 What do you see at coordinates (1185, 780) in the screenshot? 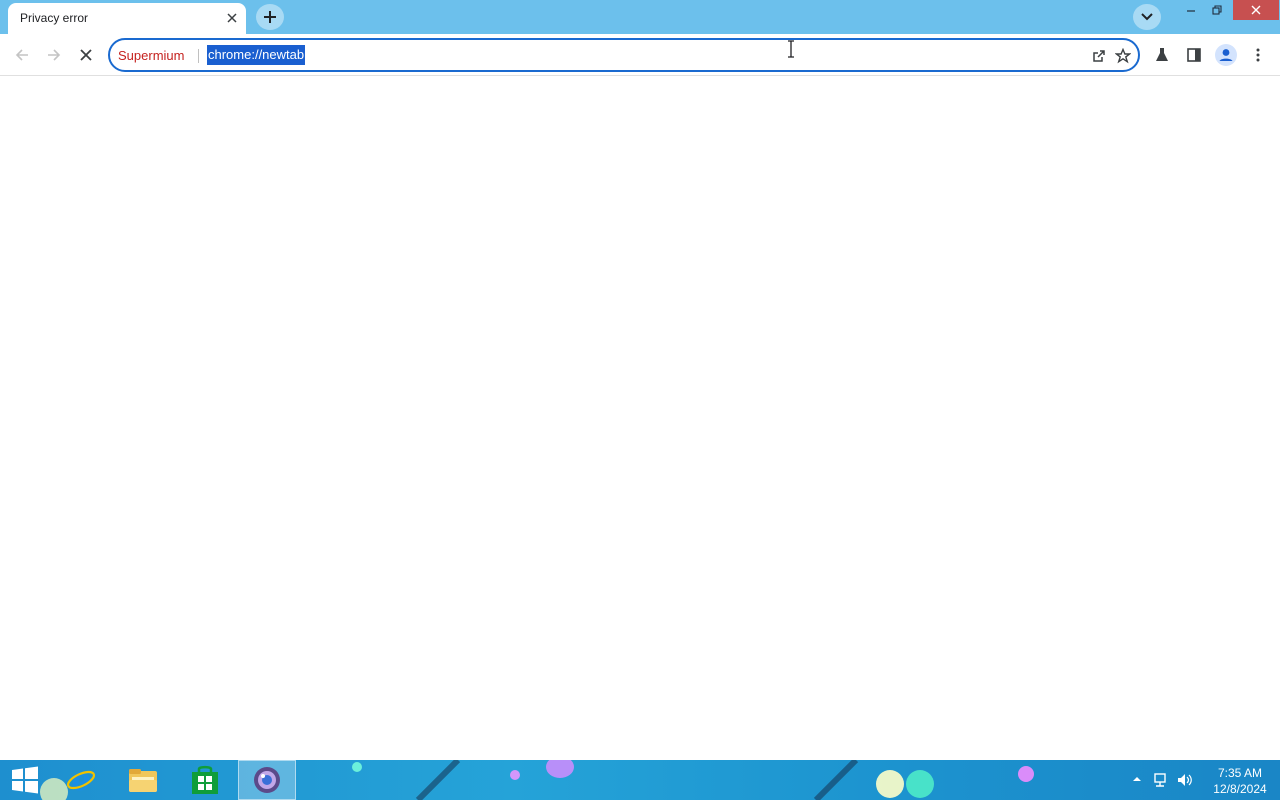
I see `volume-icon` at bounding box center [1185, 780].